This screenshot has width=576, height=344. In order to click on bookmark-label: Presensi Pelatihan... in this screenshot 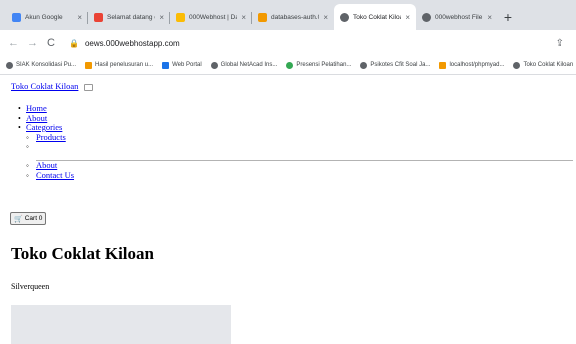, I will do `click(324, 65)`.